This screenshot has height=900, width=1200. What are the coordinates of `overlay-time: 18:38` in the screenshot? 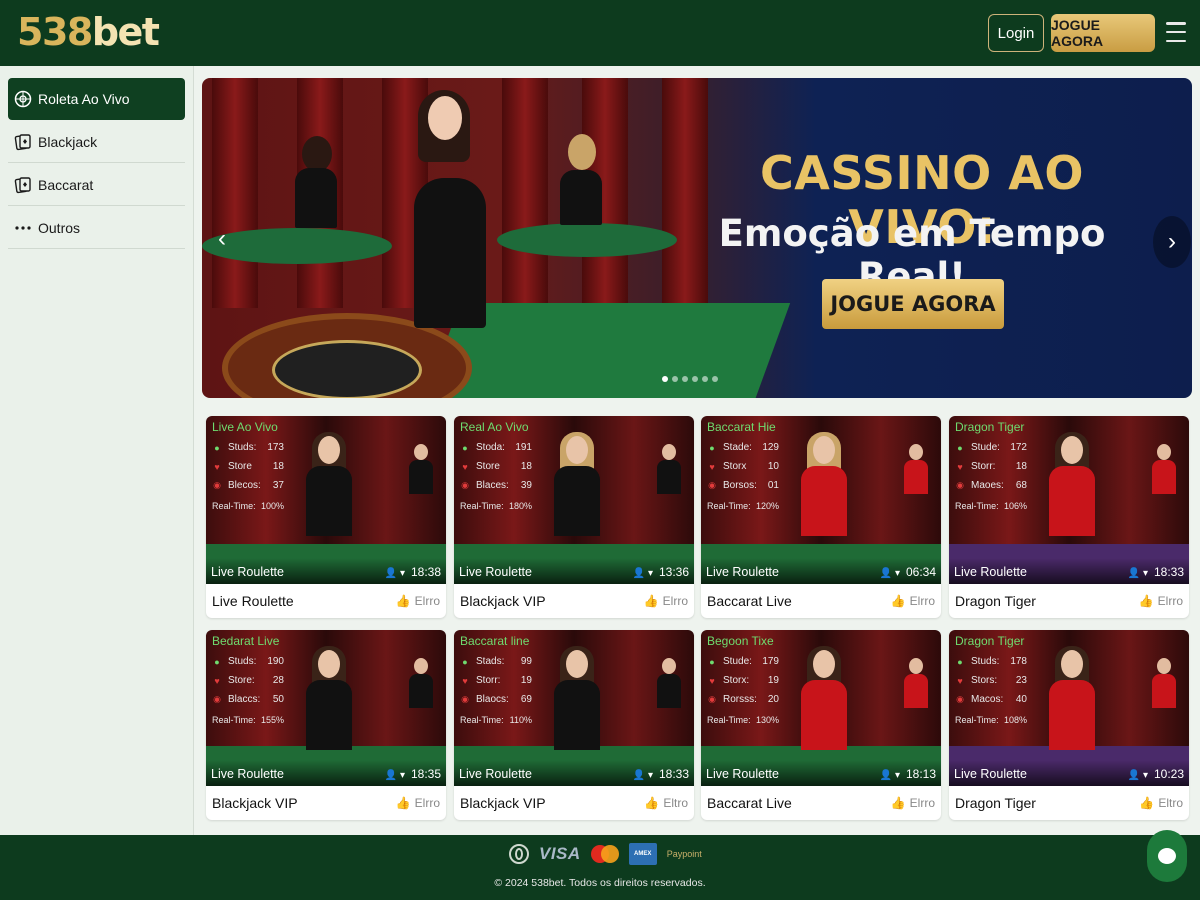 It's located at (425, 572).